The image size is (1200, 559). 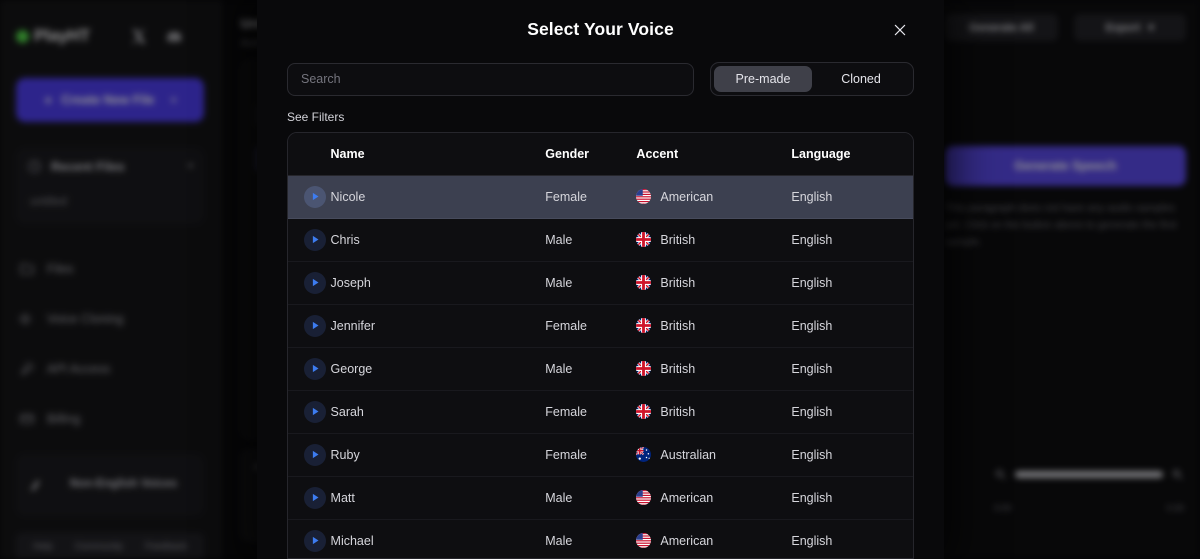 I want to click on row-accent: Australian, so click(x=714, y=455).